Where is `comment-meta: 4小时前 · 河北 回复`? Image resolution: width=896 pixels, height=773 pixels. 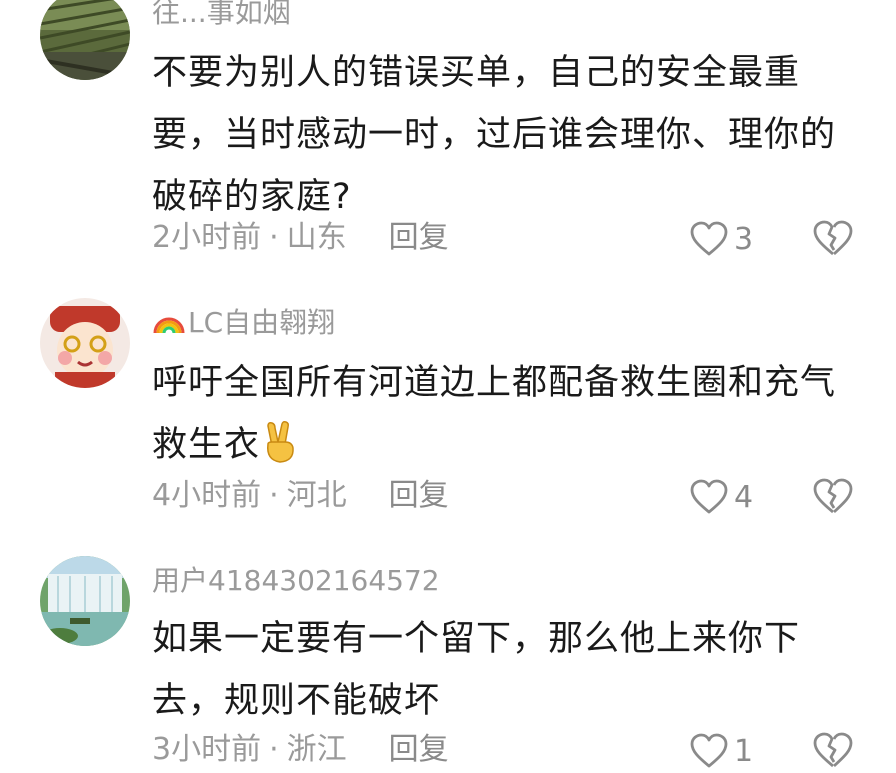 comment-meta: 4小时前 · 河北 回复 is located at coordinates (300, 496).